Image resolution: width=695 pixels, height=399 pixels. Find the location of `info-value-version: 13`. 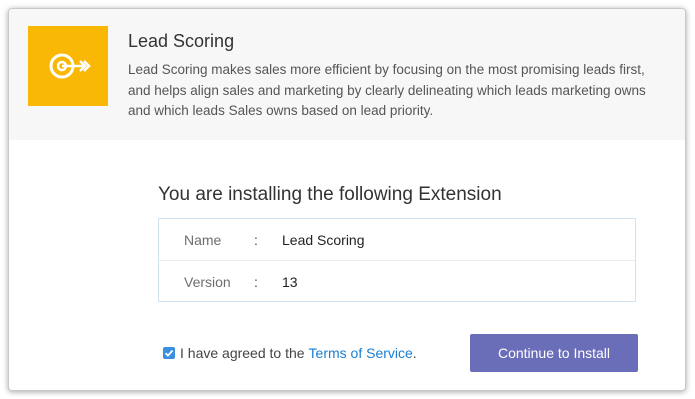

info-value-version: 13 is located at coordinates (290, 282).